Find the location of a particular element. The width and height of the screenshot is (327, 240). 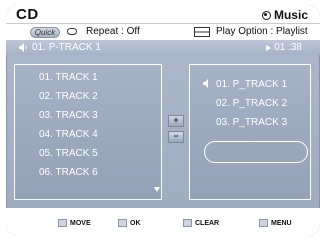

play-option-icon is located at coordinates (202, 32).